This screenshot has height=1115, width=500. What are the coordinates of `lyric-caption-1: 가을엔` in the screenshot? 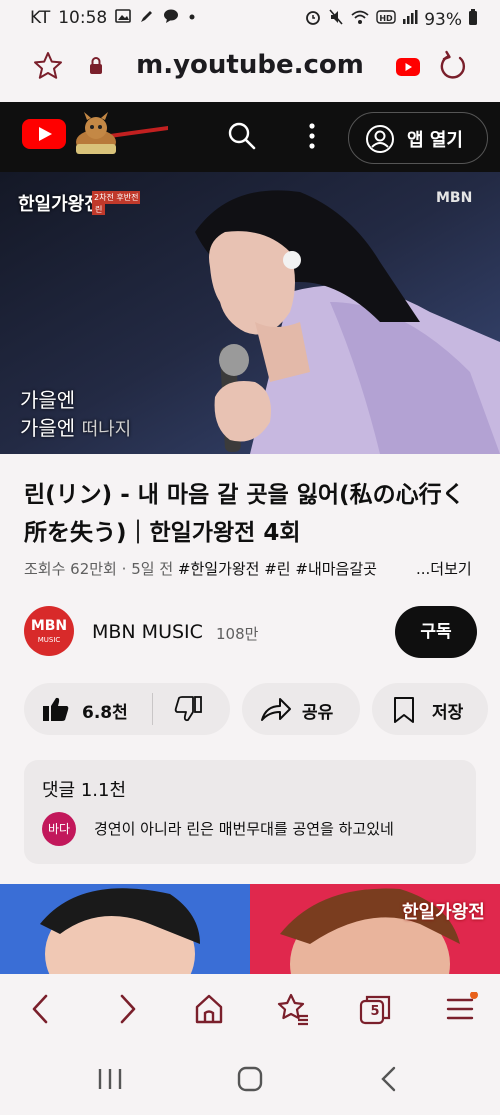 It's located at (48, 400).